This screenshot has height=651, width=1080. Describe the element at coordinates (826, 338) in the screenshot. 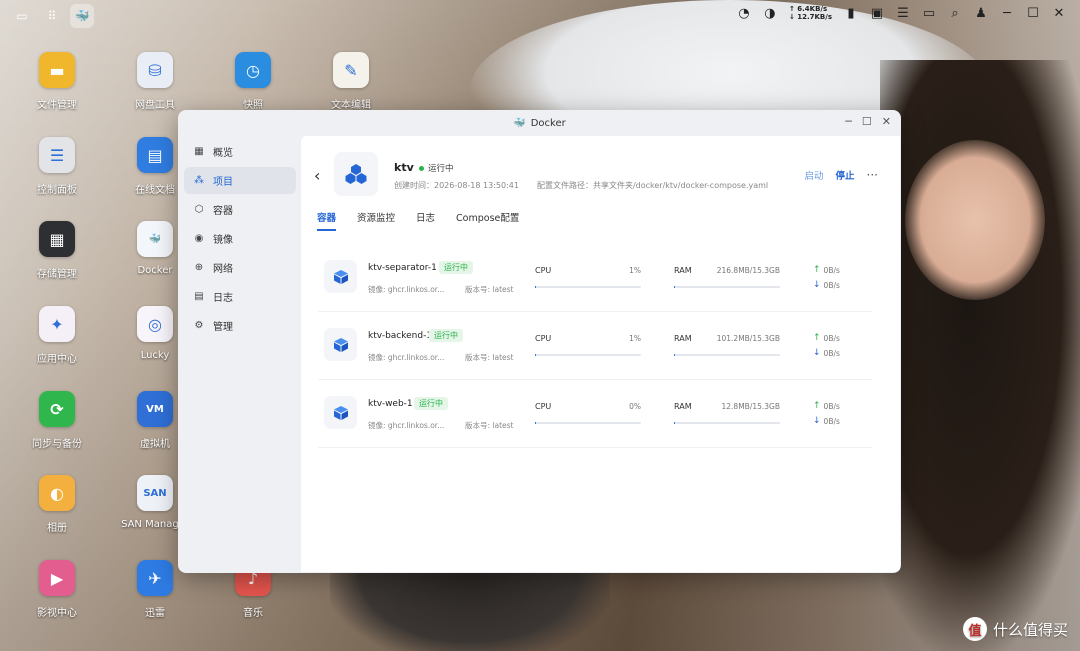

I see `upload-rate: ↑ 0B/s` at that location.